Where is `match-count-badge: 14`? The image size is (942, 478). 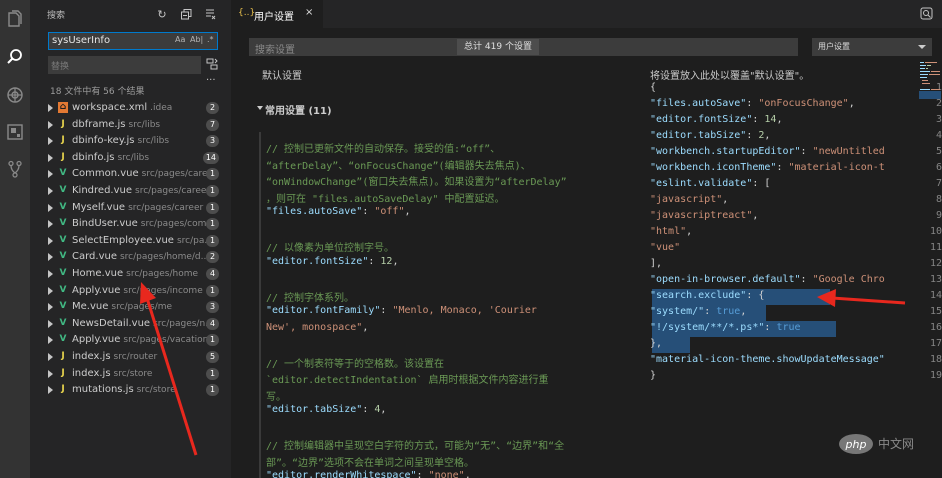
match-count-badge: 14 is located at coordinates (210, 157).